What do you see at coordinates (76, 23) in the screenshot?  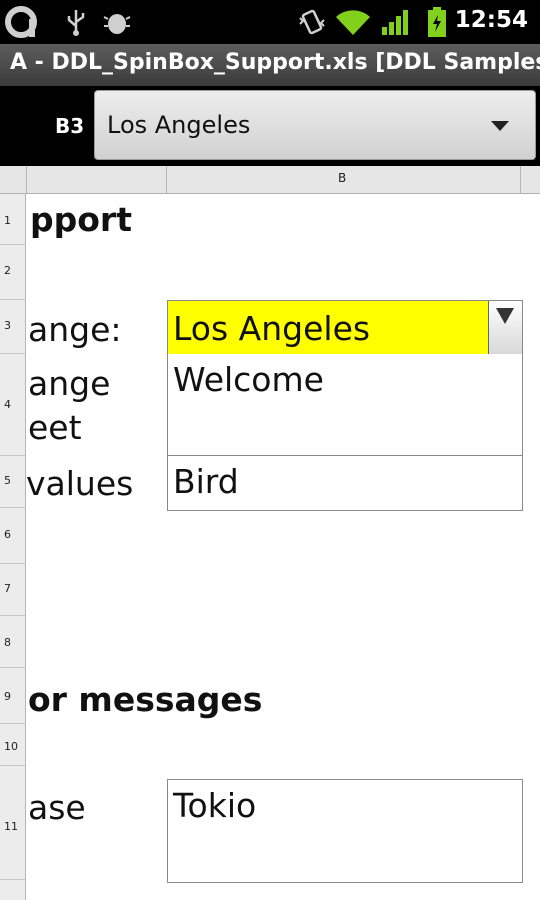 I see `usb-icon` at bounding box center [76, 23].